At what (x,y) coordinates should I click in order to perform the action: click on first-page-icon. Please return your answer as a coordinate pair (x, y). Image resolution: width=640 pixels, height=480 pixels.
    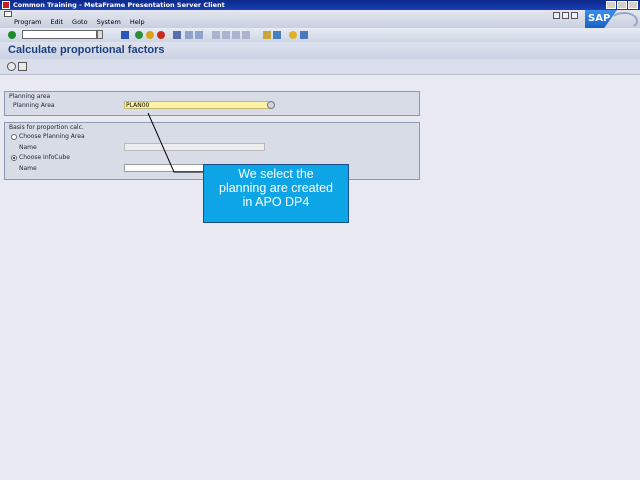
    Looking at the image, I should click on (216, 35).